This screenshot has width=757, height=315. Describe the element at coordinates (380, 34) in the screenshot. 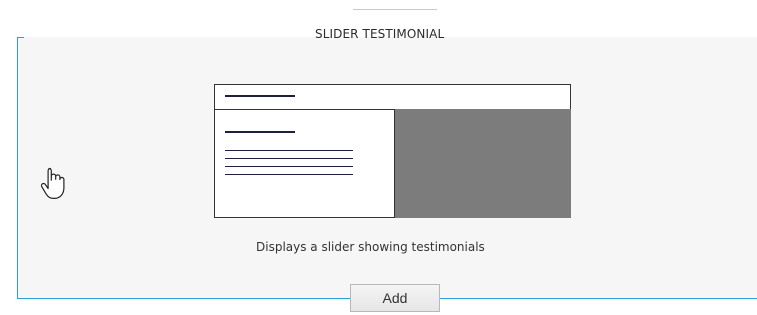

I see `widget-title: SLIDER TESTIMONIAL` at that location.